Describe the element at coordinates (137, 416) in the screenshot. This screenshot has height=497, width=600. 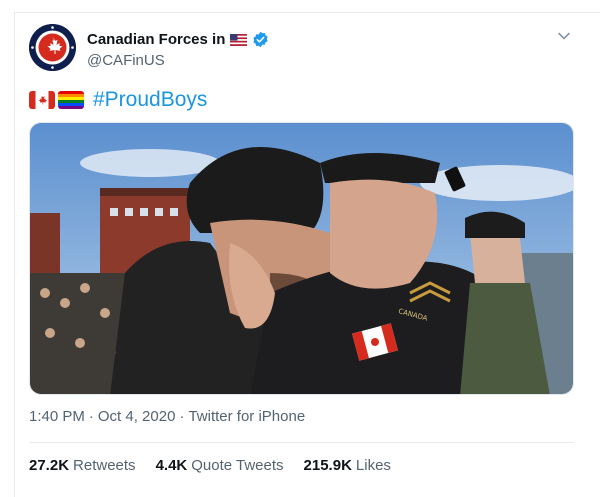
I see `tweet-date: Oct 4, 2020` at that location.